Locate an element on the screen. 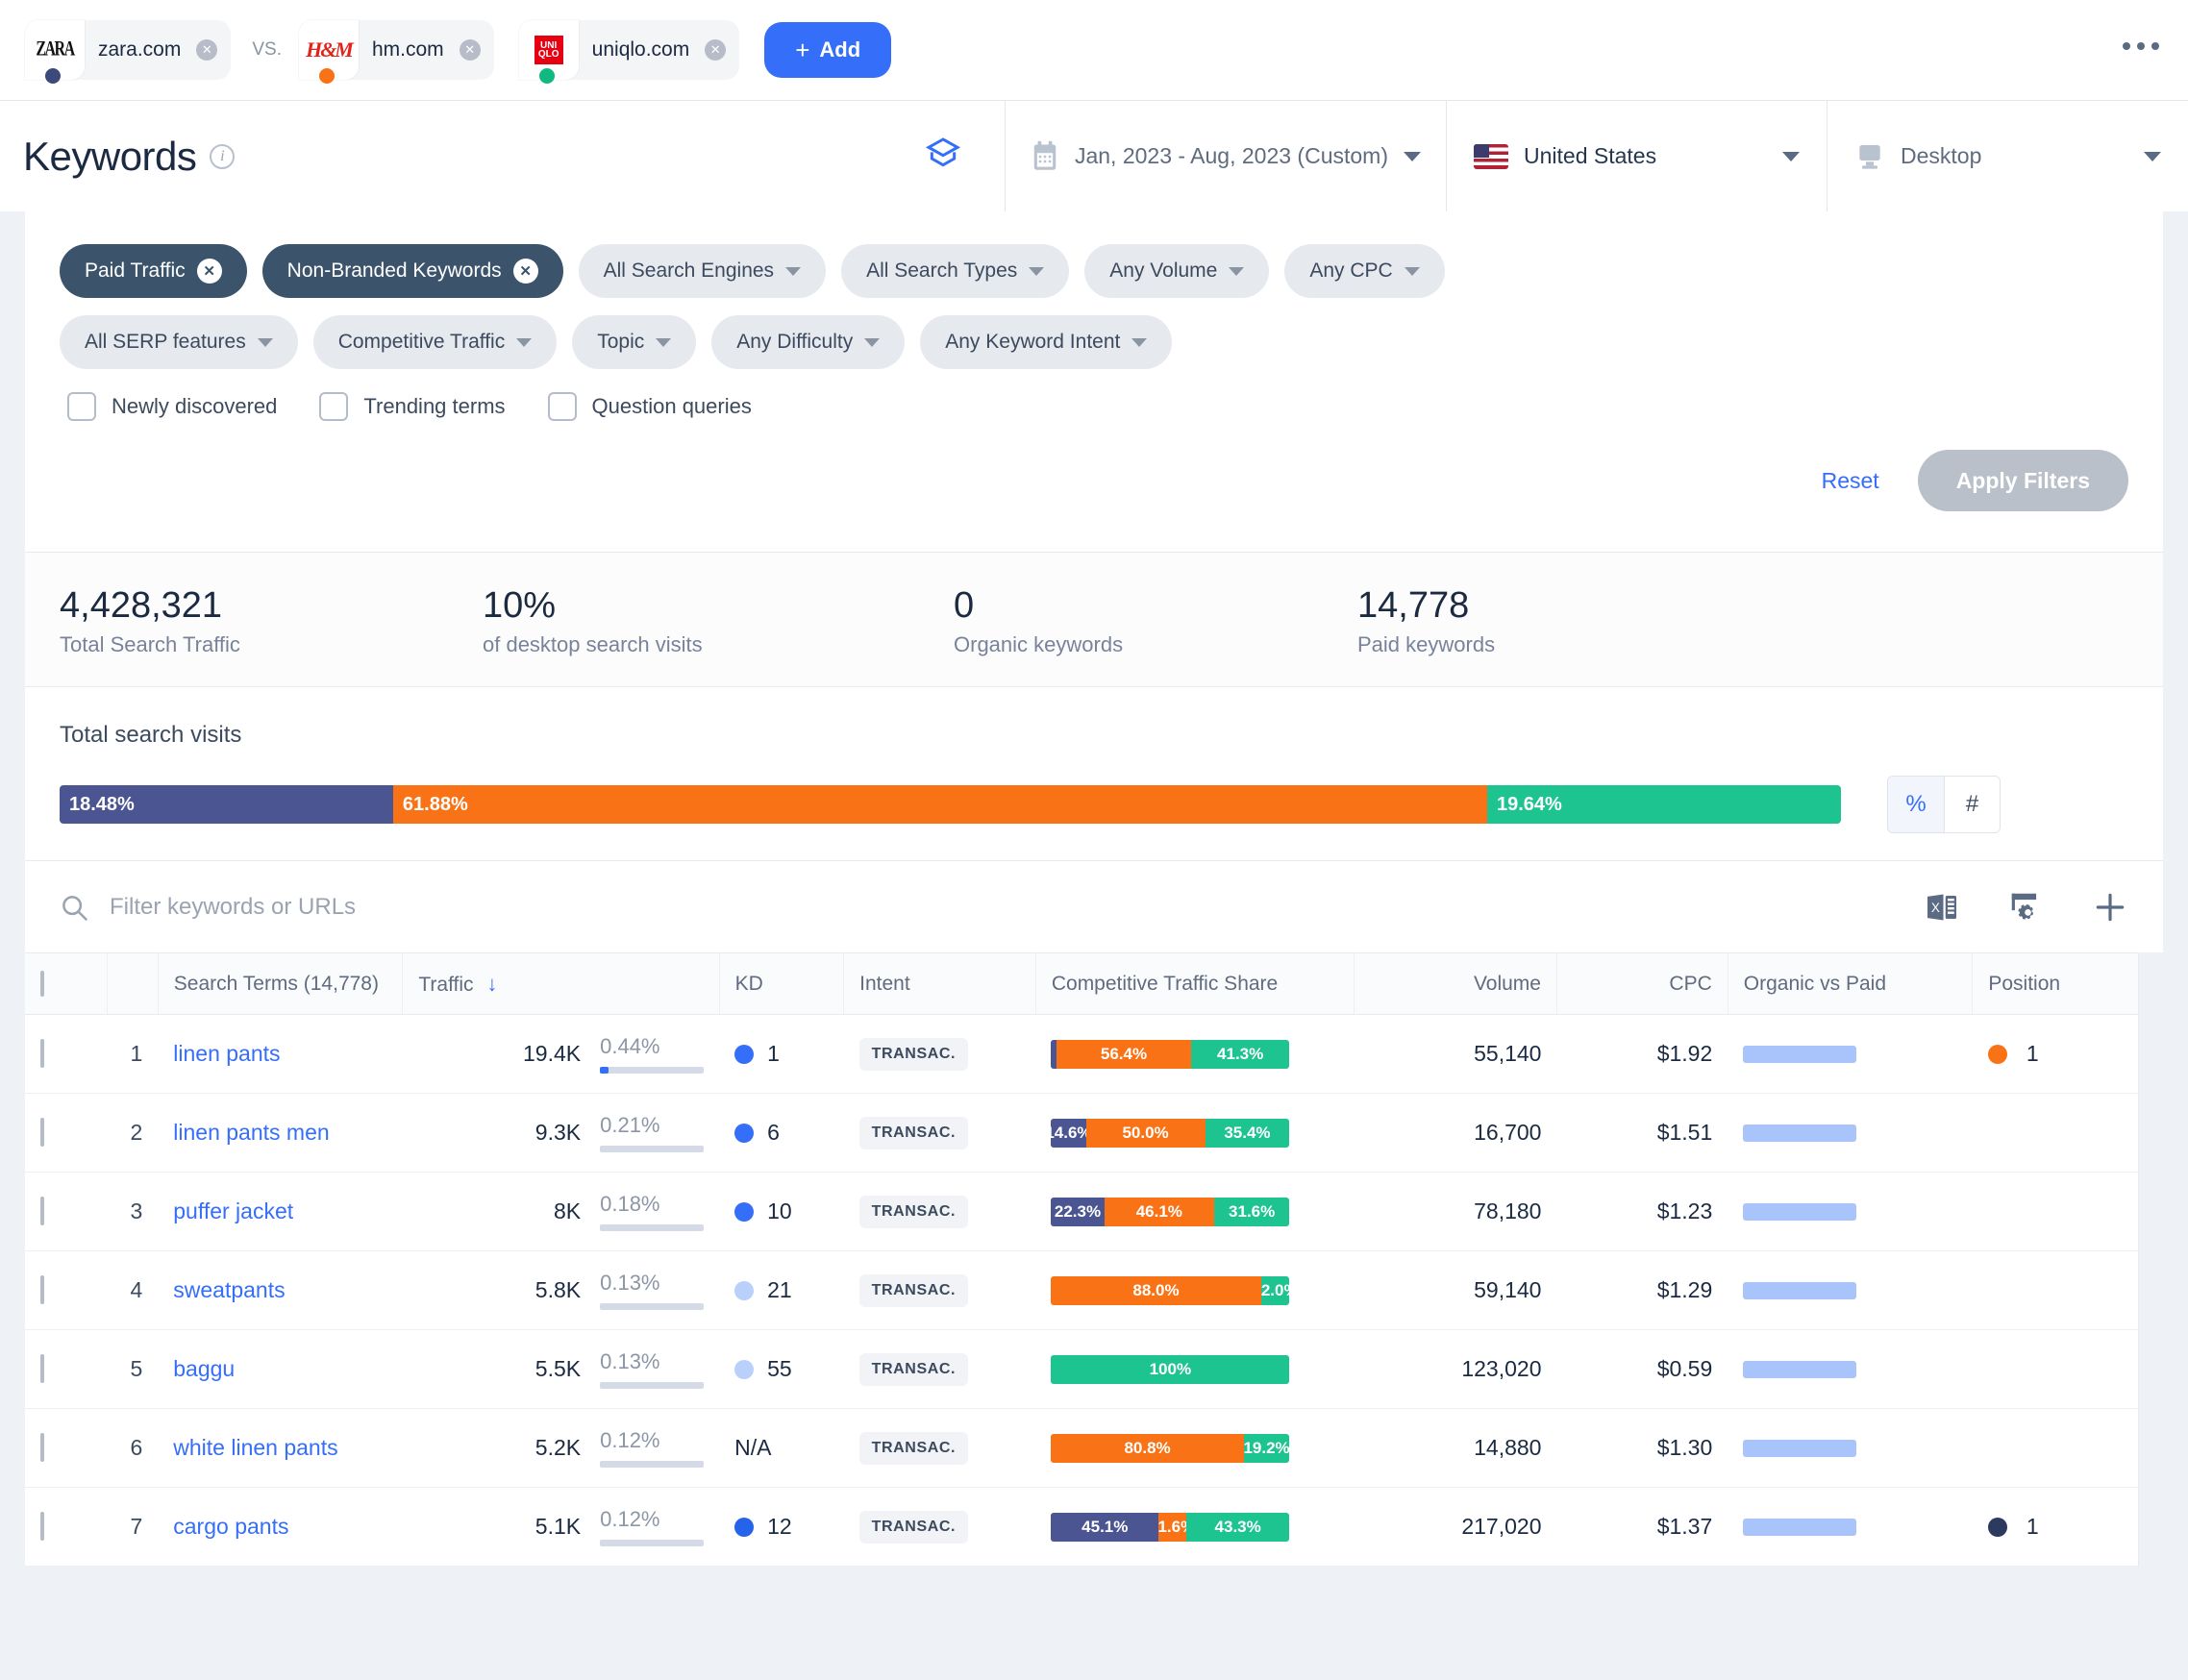  site-chip-hm: H&M hm.com ✕ is located at coordinates (396, 53).